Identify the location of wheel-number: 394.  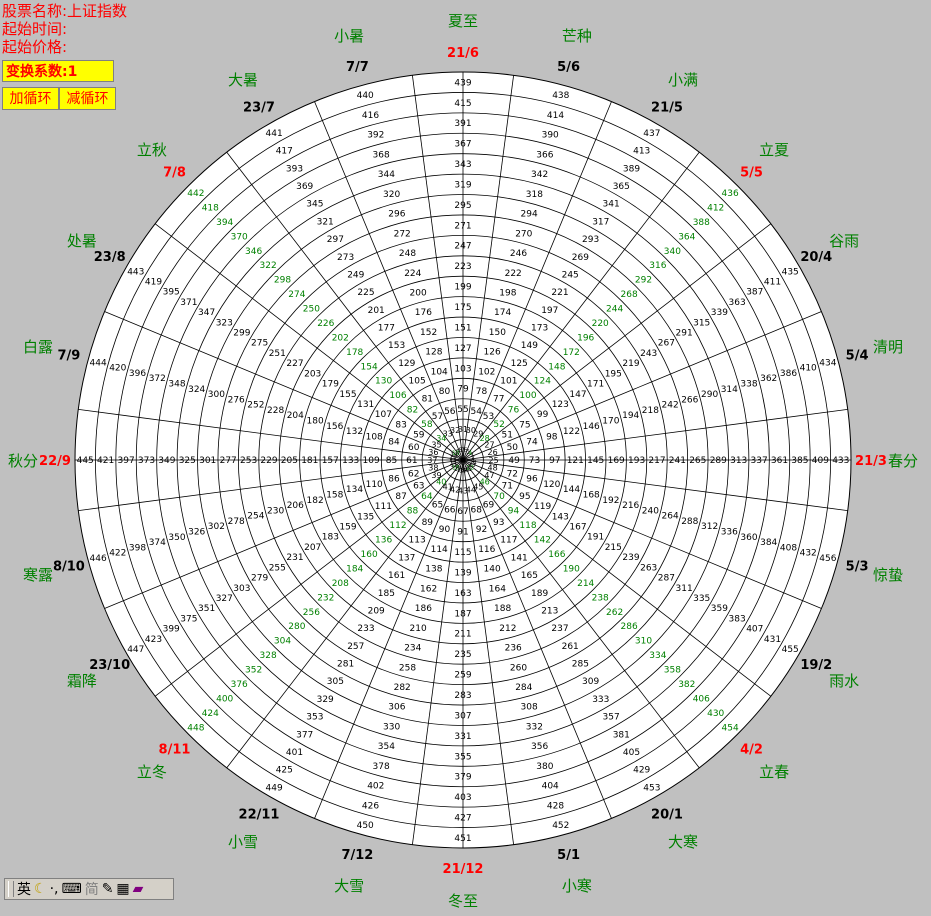
(224, 223).